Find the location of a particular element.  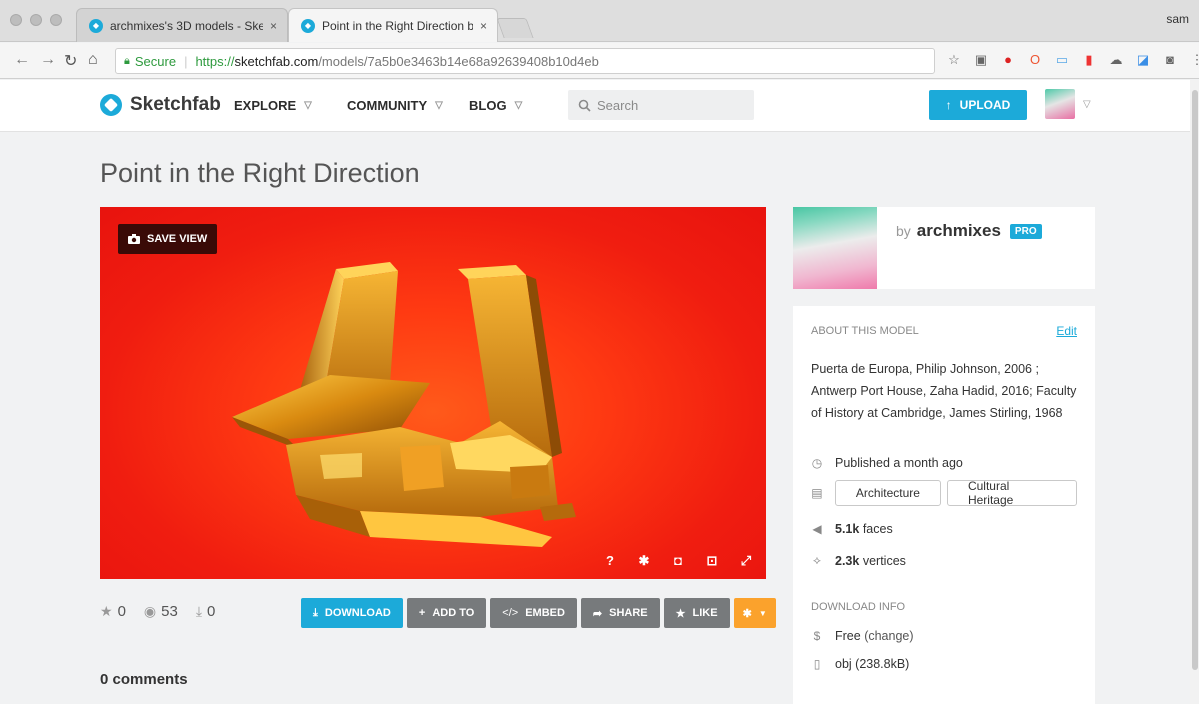

nav-label: BLOG is located at coordinates (488, 105).